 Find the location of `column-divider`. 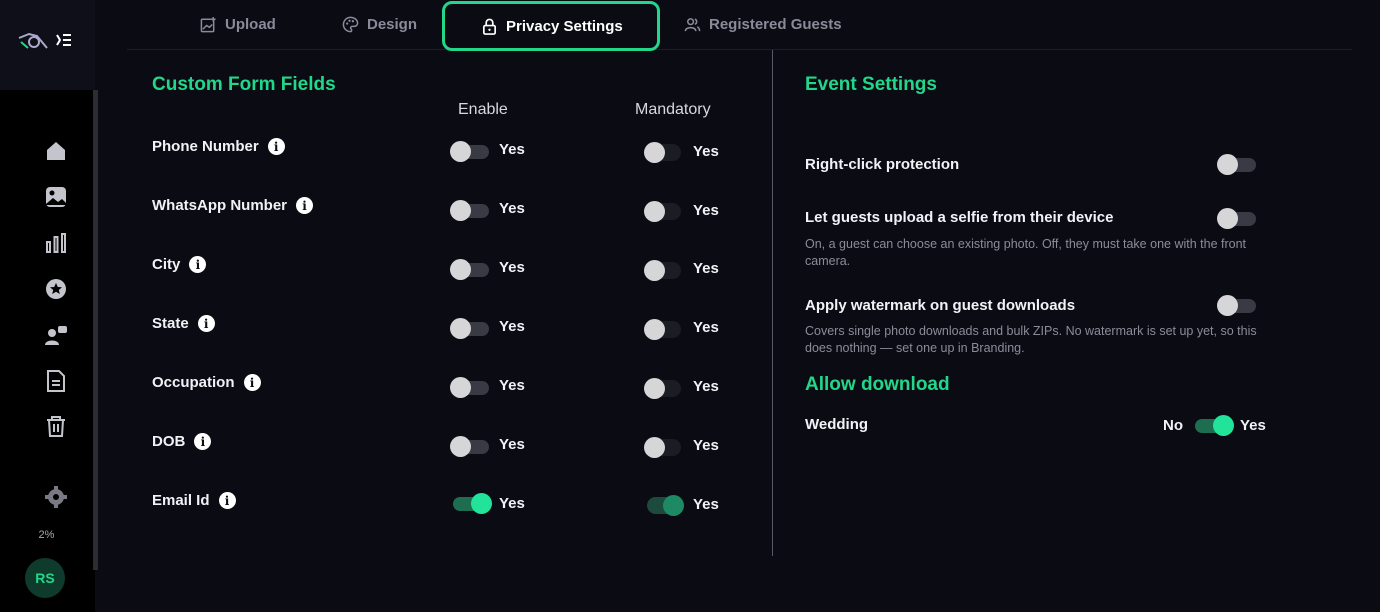

column-divider is located at coordinates (772, 303).